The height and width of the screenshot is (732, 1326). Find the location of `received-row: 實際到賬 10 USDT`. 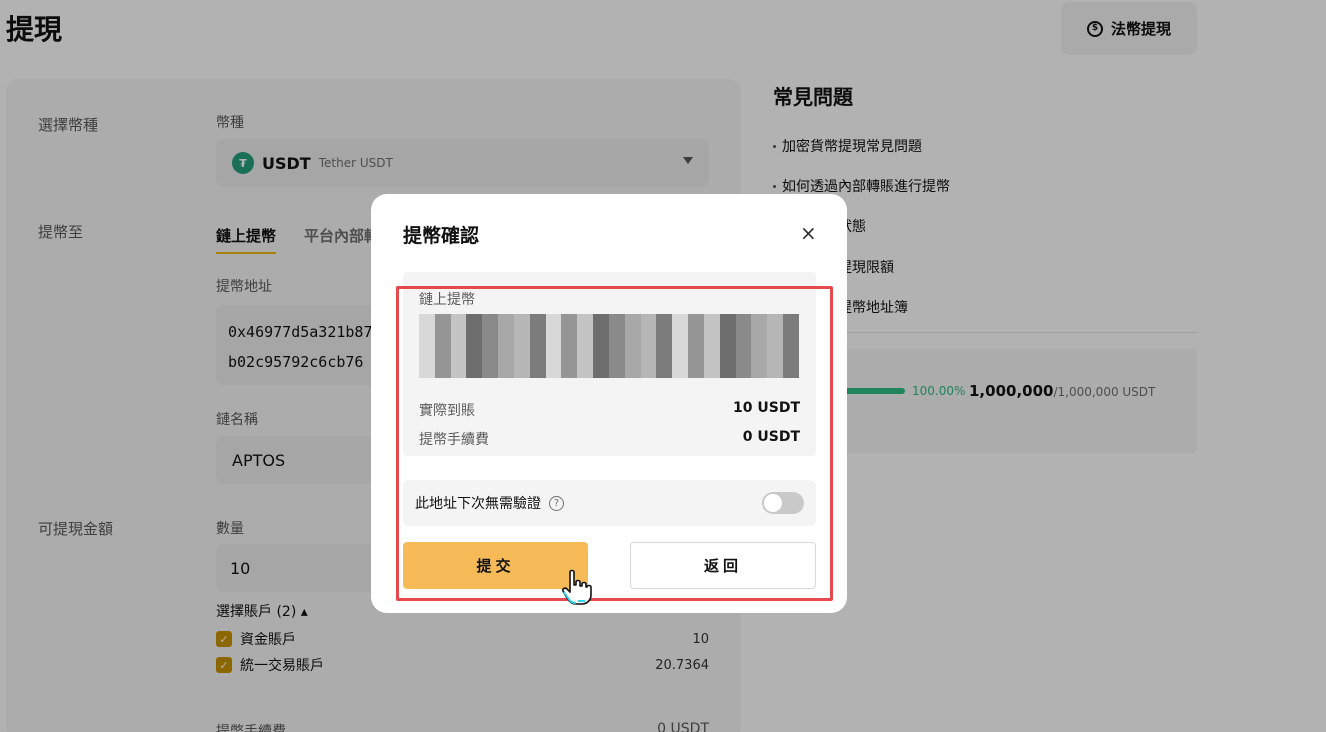

received-row: 實際到賬 10 USDT is located at coordinates (609, 410).